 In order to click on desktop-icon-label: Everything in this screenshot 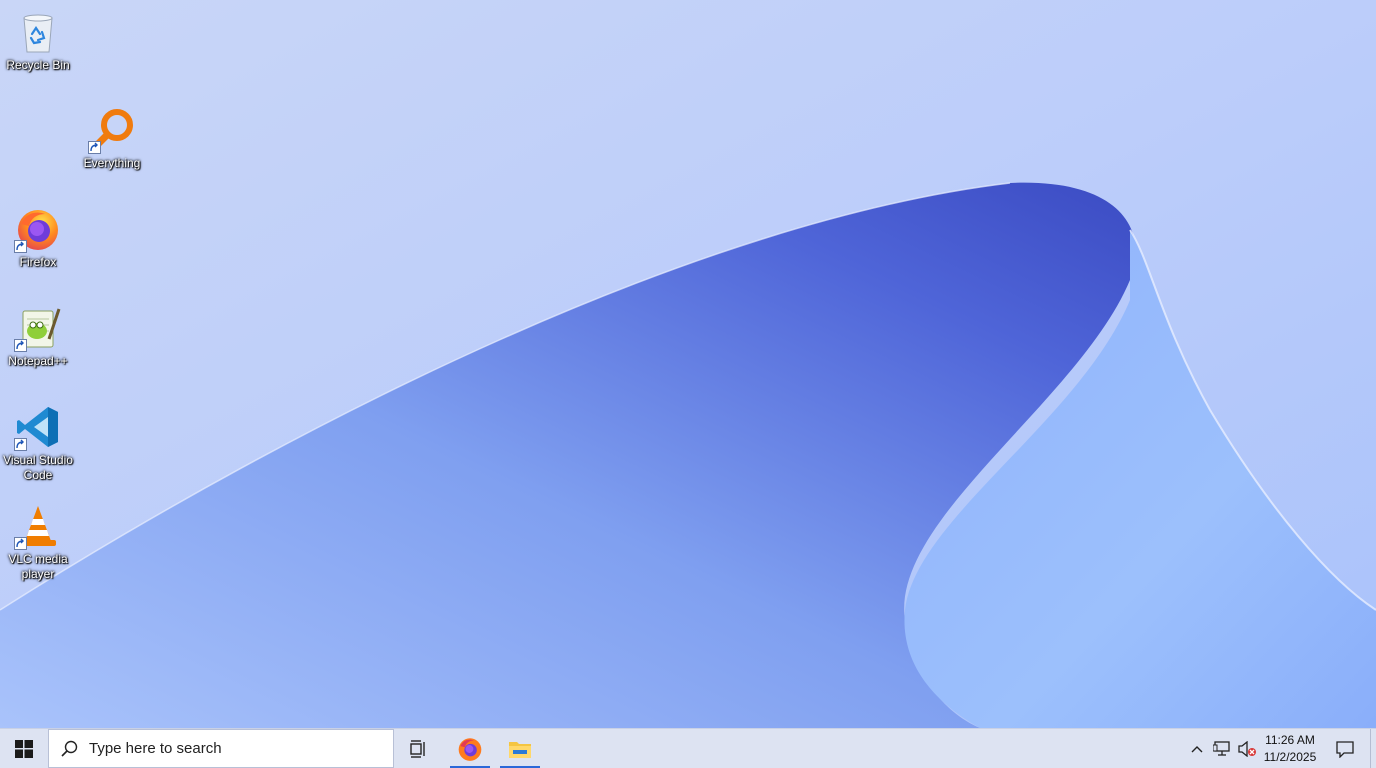, I will do `click(112, 163)`.